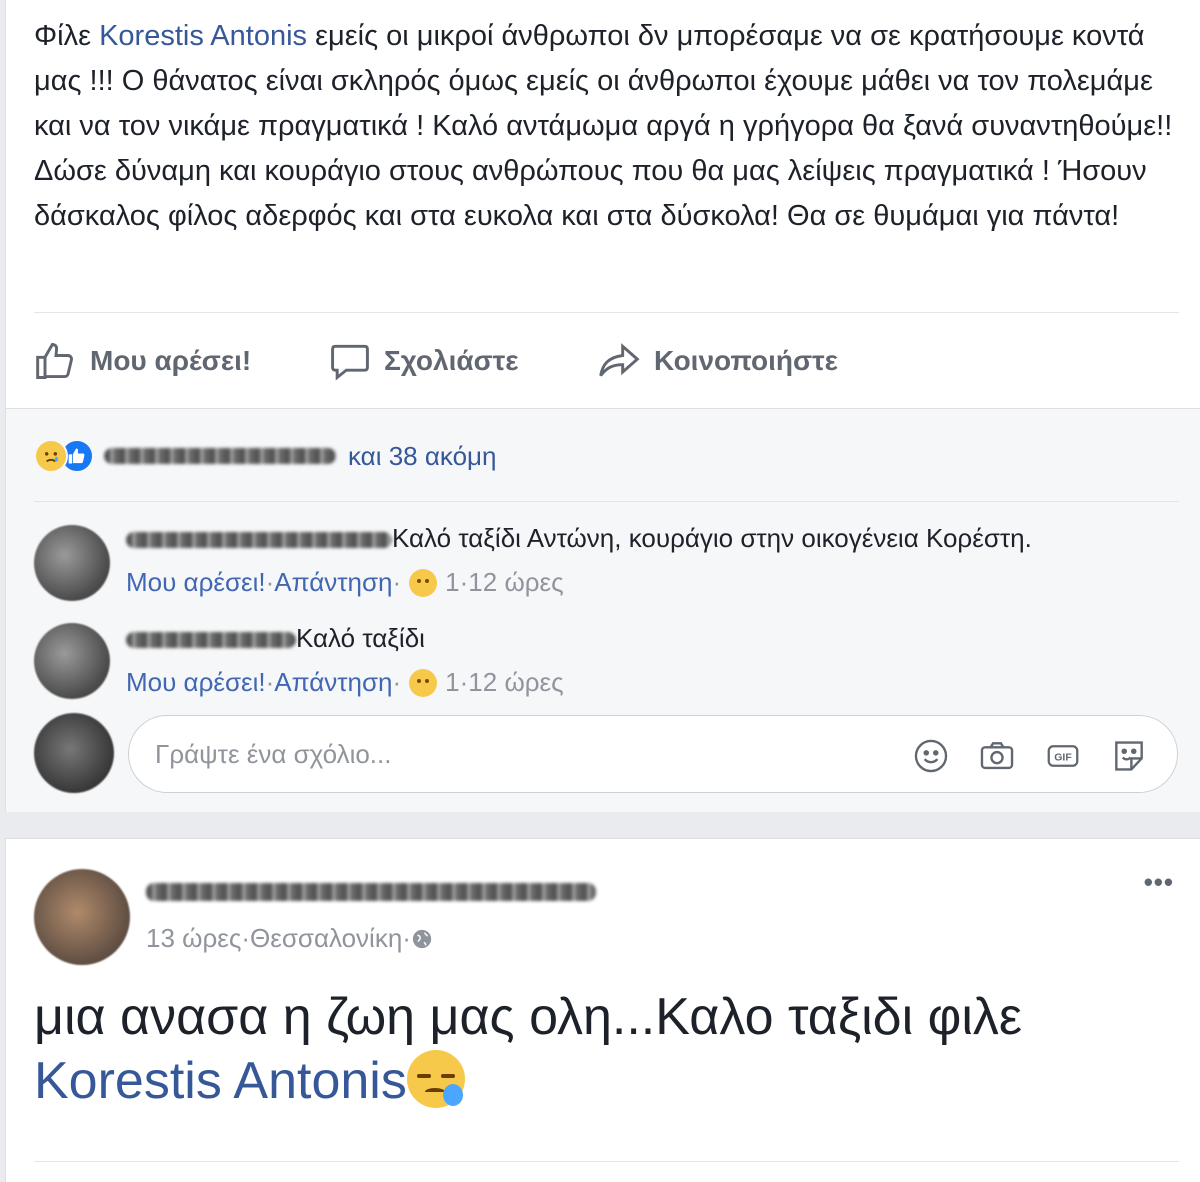 The height and width of the screenshot is (1182, 1200). What do you see at coordinates (360, 638) in the screenshot?
I see `comment-text: Καλό ταξίδι` at bounding box center [360, 638].